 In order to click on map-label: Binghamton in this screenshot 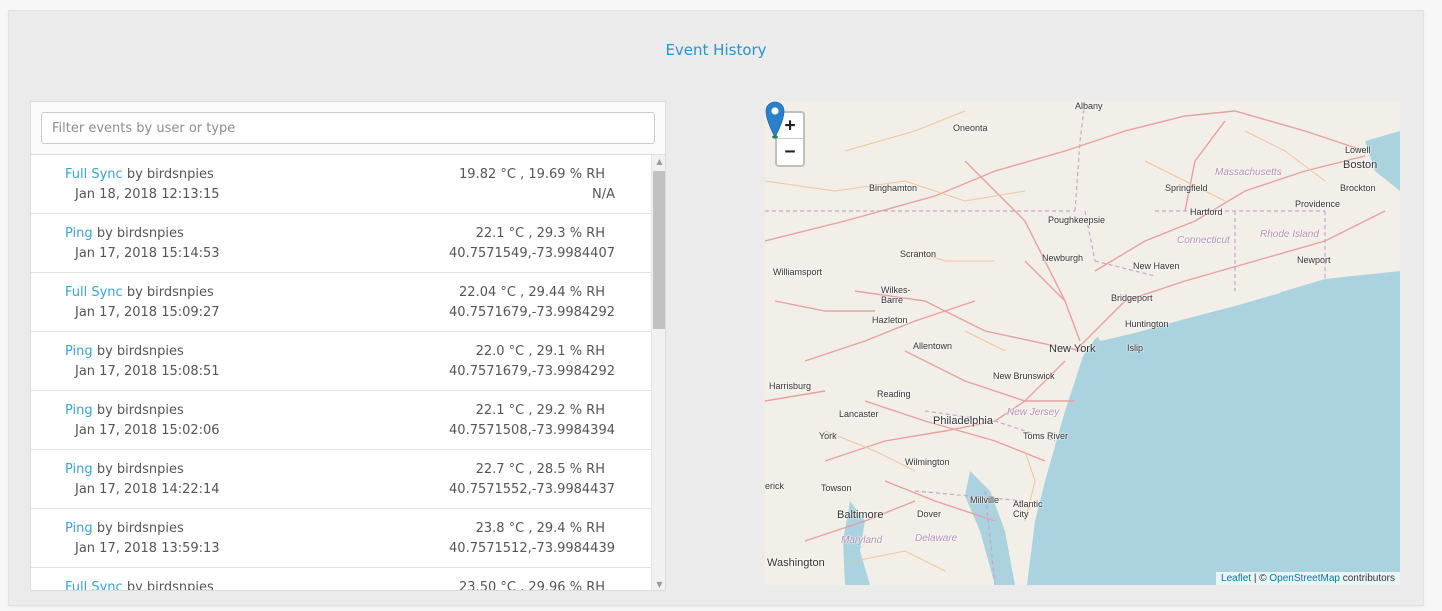, I will do `click(893, 188)`.